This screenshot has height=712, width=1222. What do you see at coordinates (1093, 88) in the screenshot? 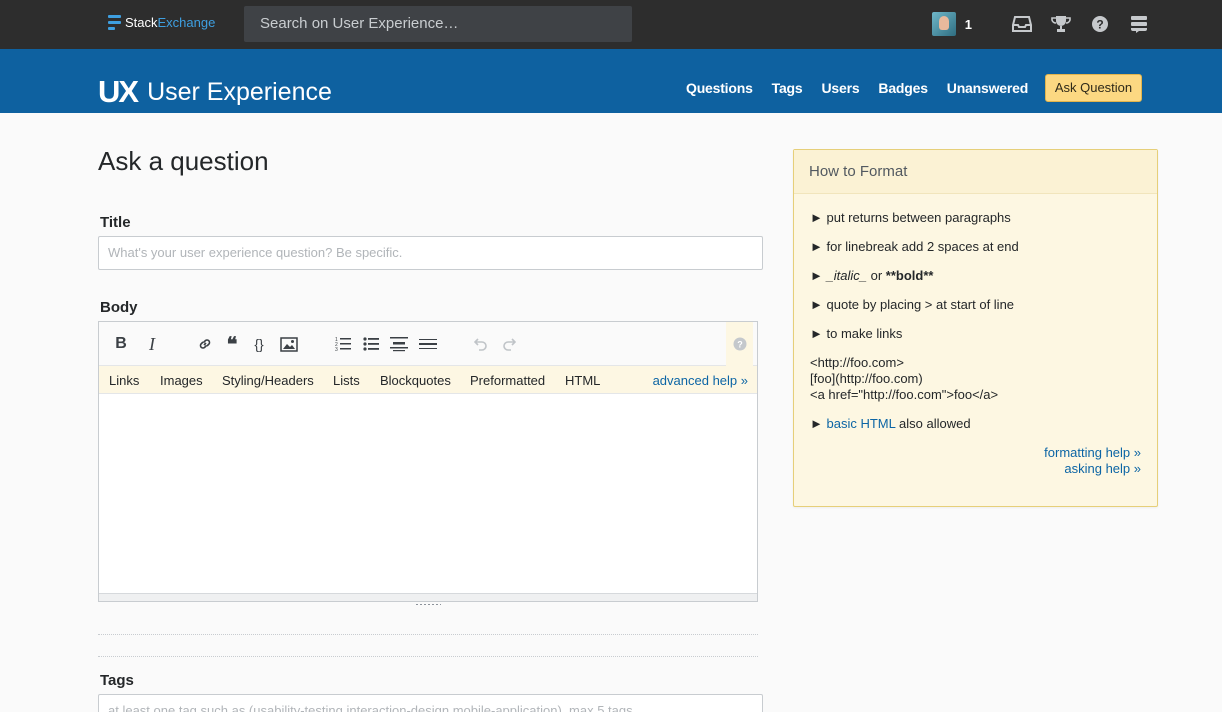
I see `ask-question-button: Ask Question` at bounding box center [1093, 88].